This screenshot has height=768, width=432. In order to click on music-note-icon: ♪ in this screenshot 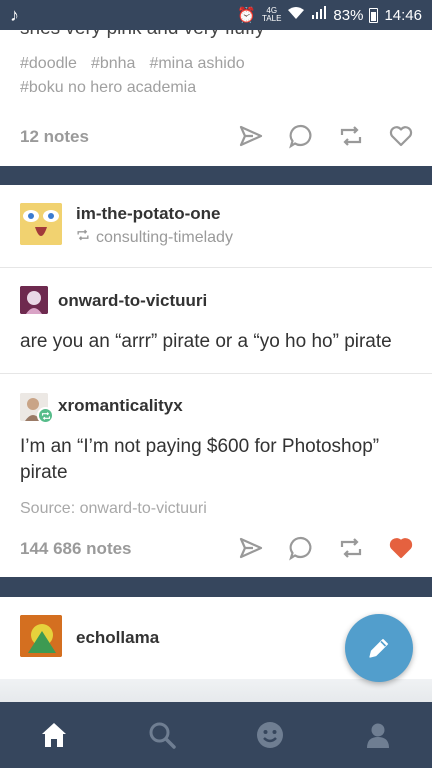, I will do `click(14, 14)`.